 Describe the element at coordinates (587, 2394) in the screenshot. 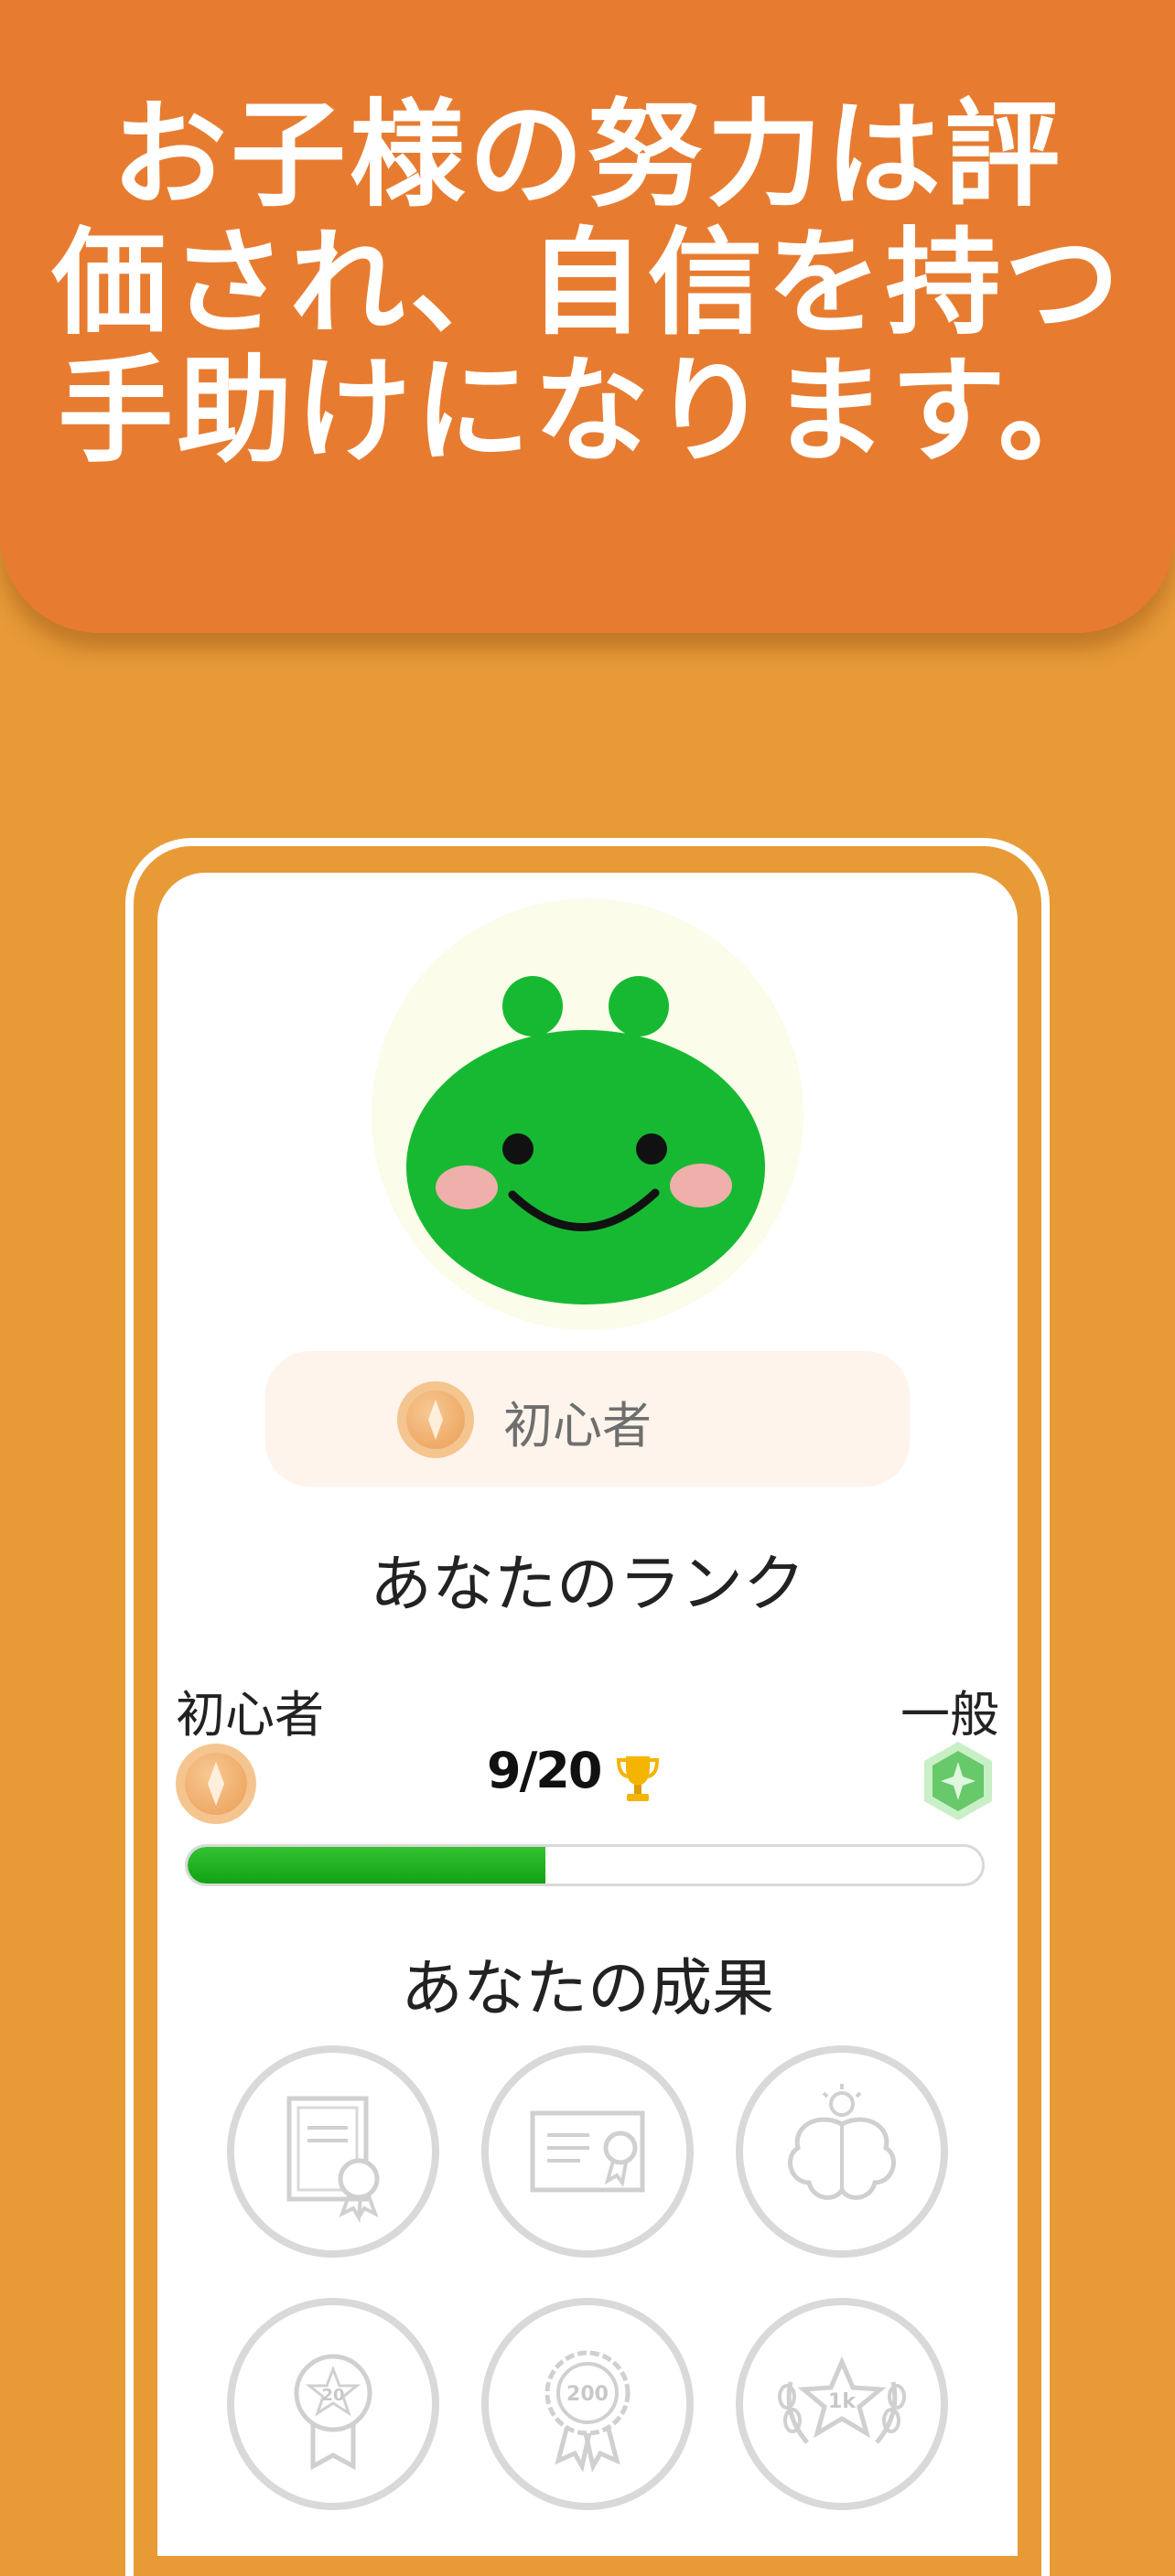

I see `rosette-200-label: 200` at that location.